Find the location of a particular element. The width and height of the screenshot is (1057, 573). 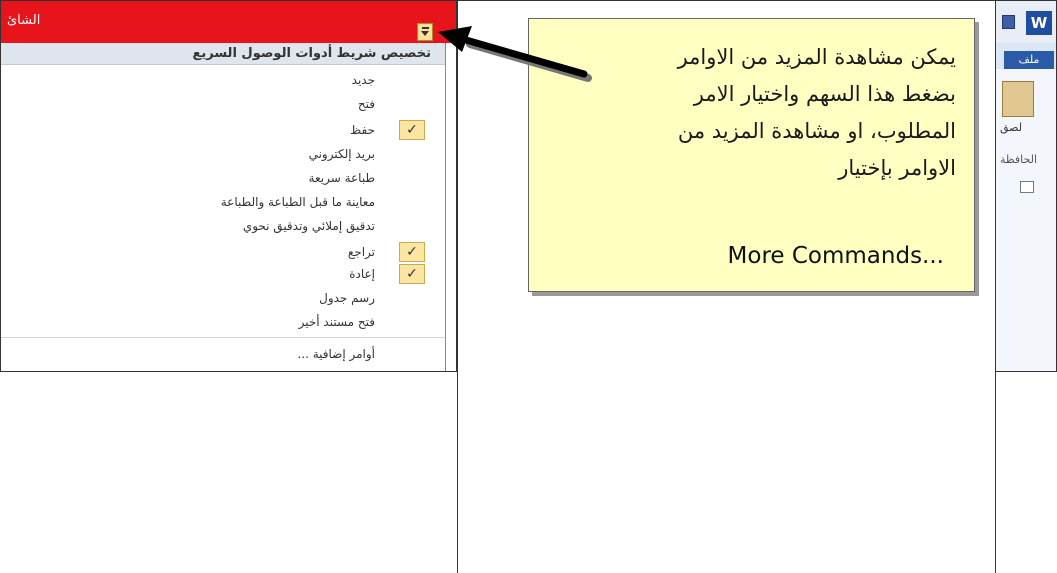

pointer-arrow-icon is located at coordinates (515, 54).